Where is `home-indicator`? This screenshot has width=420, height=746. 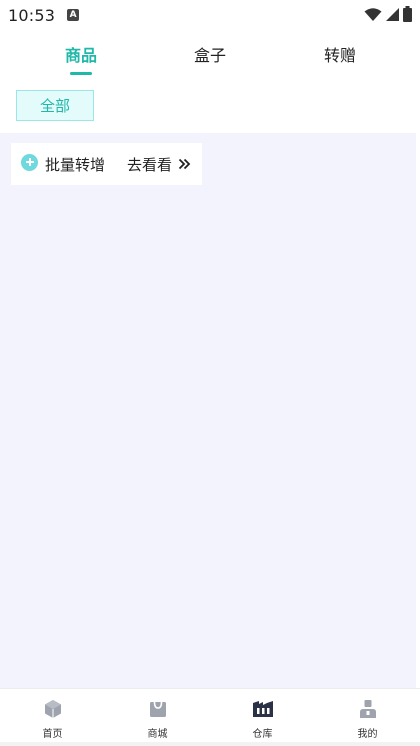 home-indicator is located at coordinates (210, 744).